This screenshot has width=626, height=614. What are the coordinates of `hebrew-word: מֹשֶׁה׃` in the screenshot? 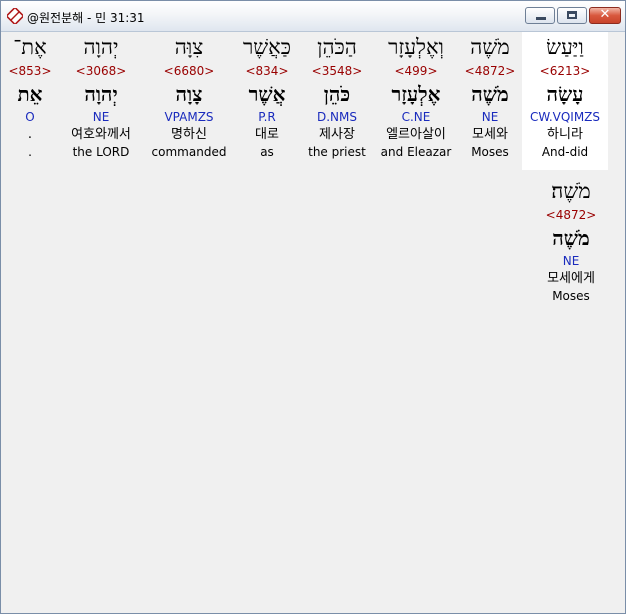 It's located at (571, 191).